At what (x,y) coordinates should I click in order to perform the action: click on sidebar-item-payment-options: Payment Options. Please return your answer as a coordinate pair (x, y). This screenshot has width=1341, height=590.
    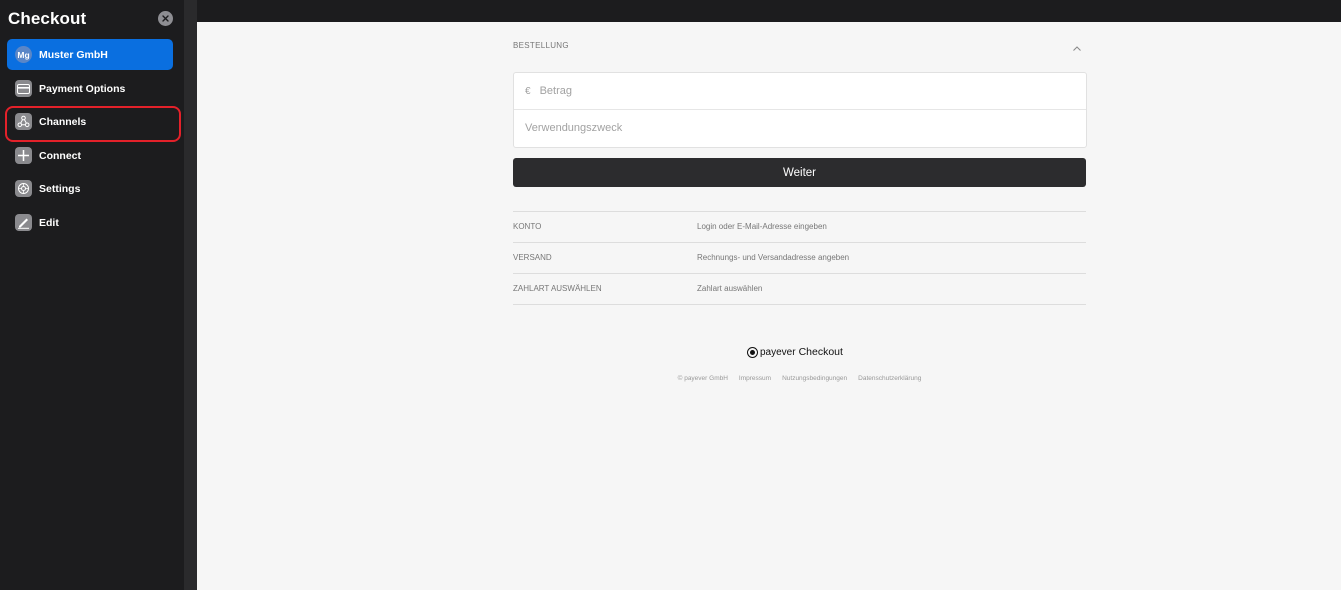
    Looking at the image, I should click on (90, 88).